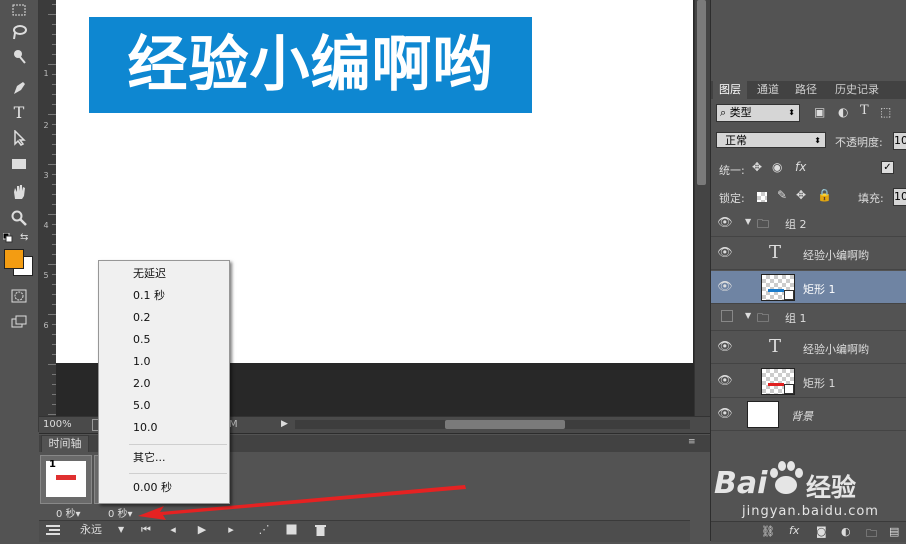  Describe the element at coordinates (291, 530) in the screenshot. I see `duplicate-frame-icon` at that location.